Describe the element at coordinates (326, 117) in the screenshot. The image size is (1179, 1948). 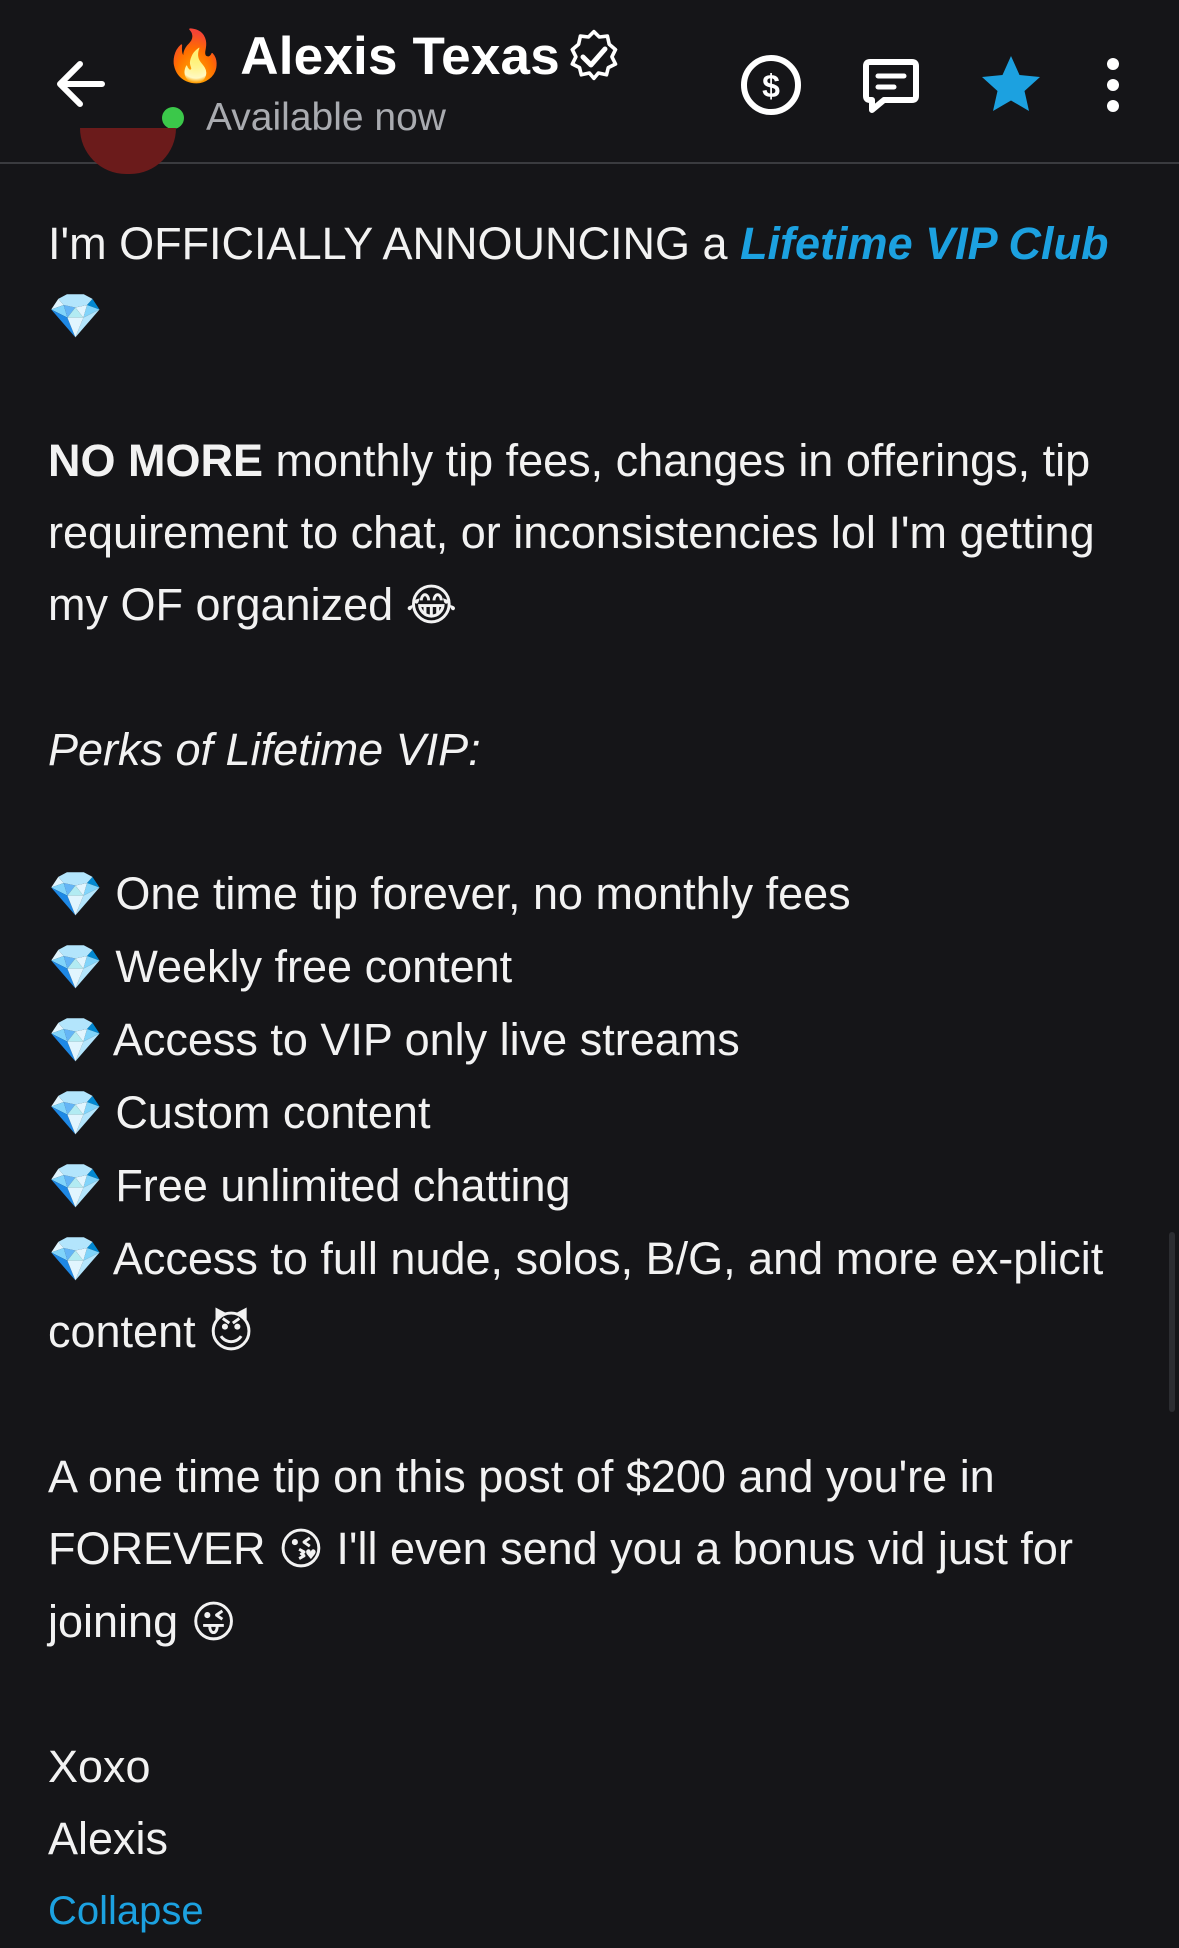
I see `status-text: Available now` at that location.